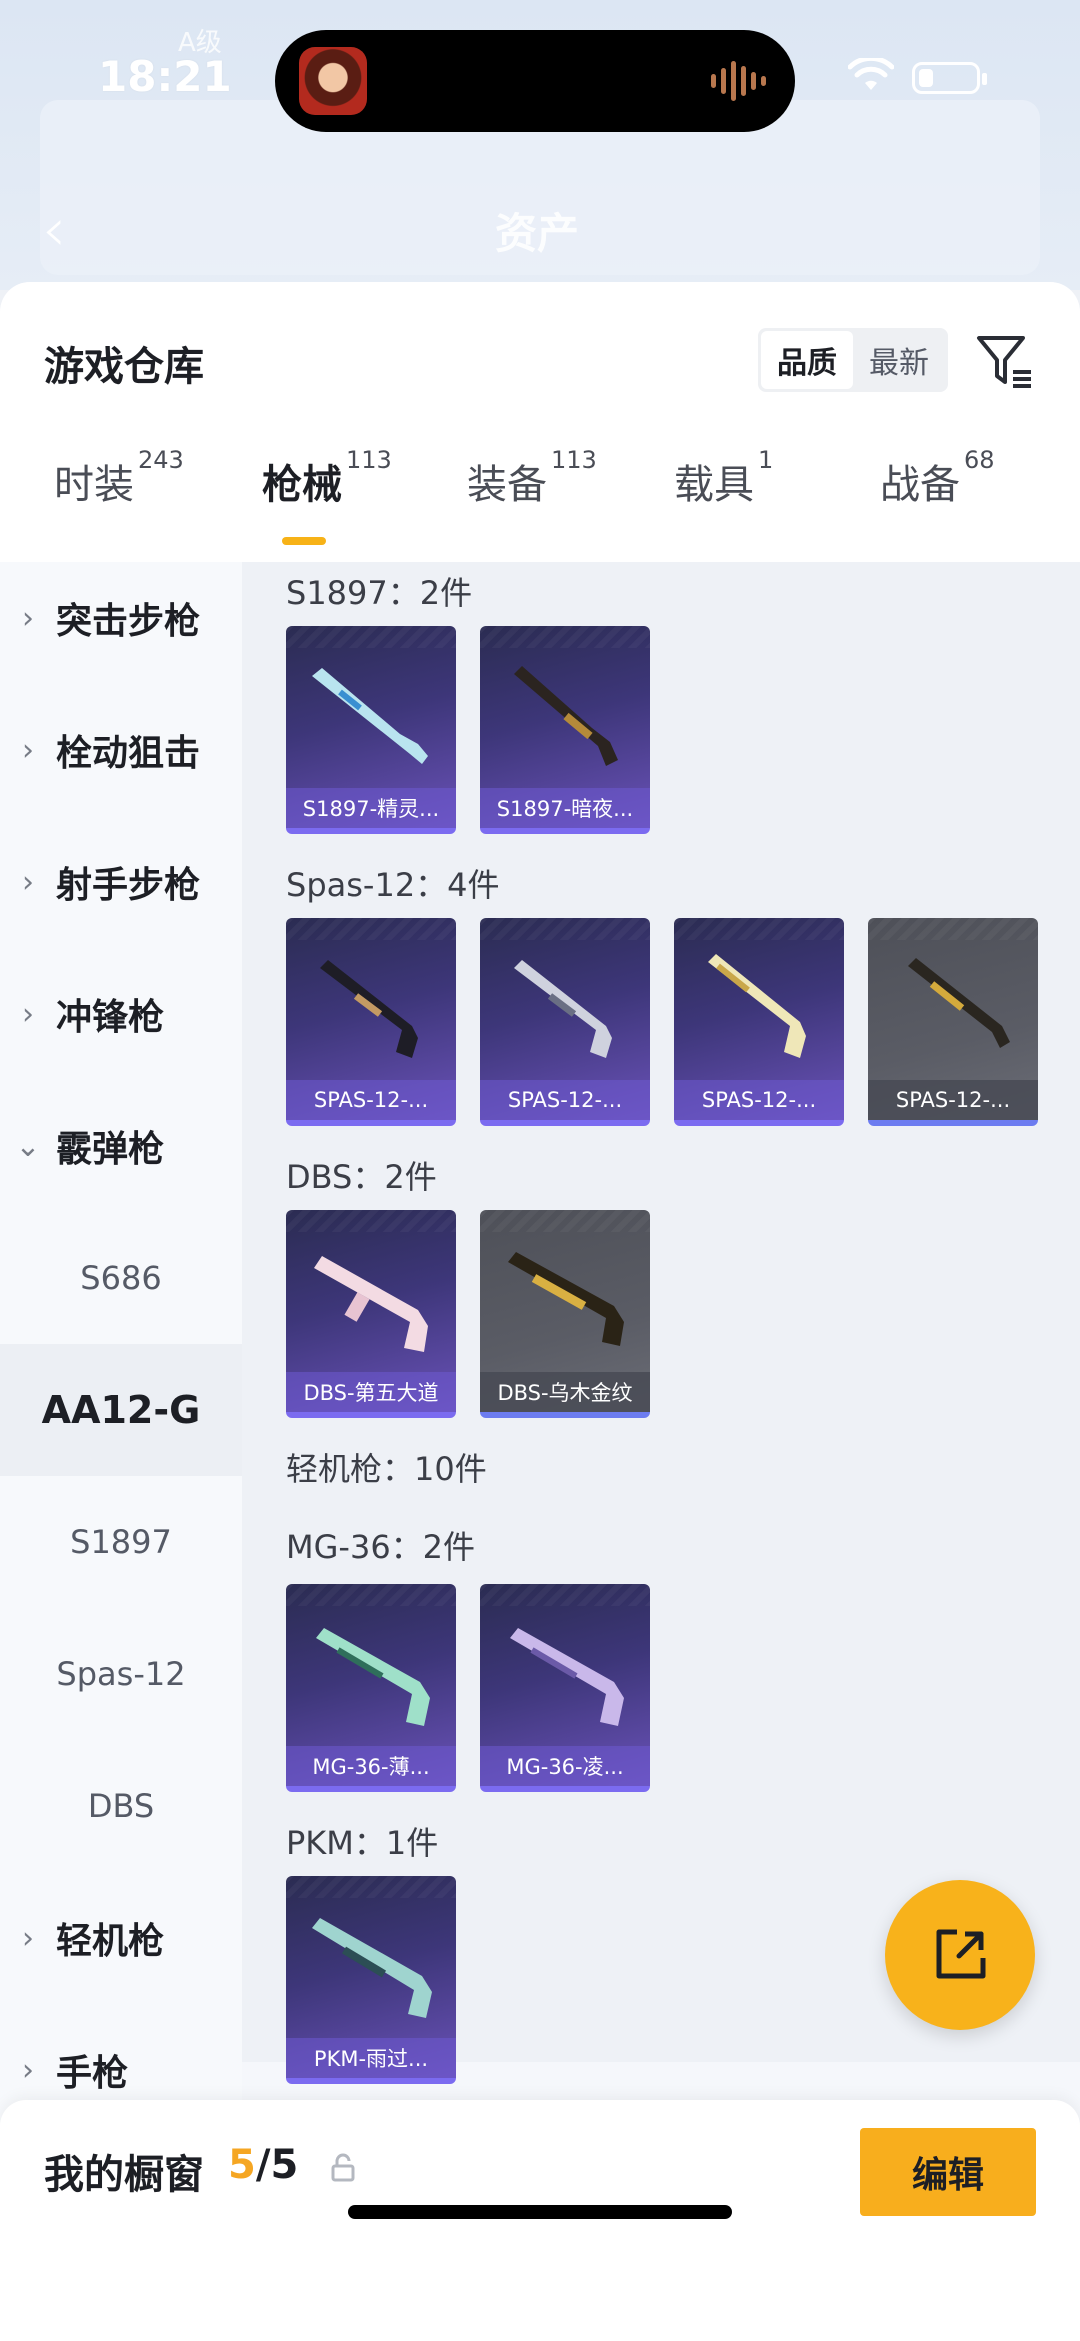  I want to click on sort-latest-button: 最新, so click(899, 360).